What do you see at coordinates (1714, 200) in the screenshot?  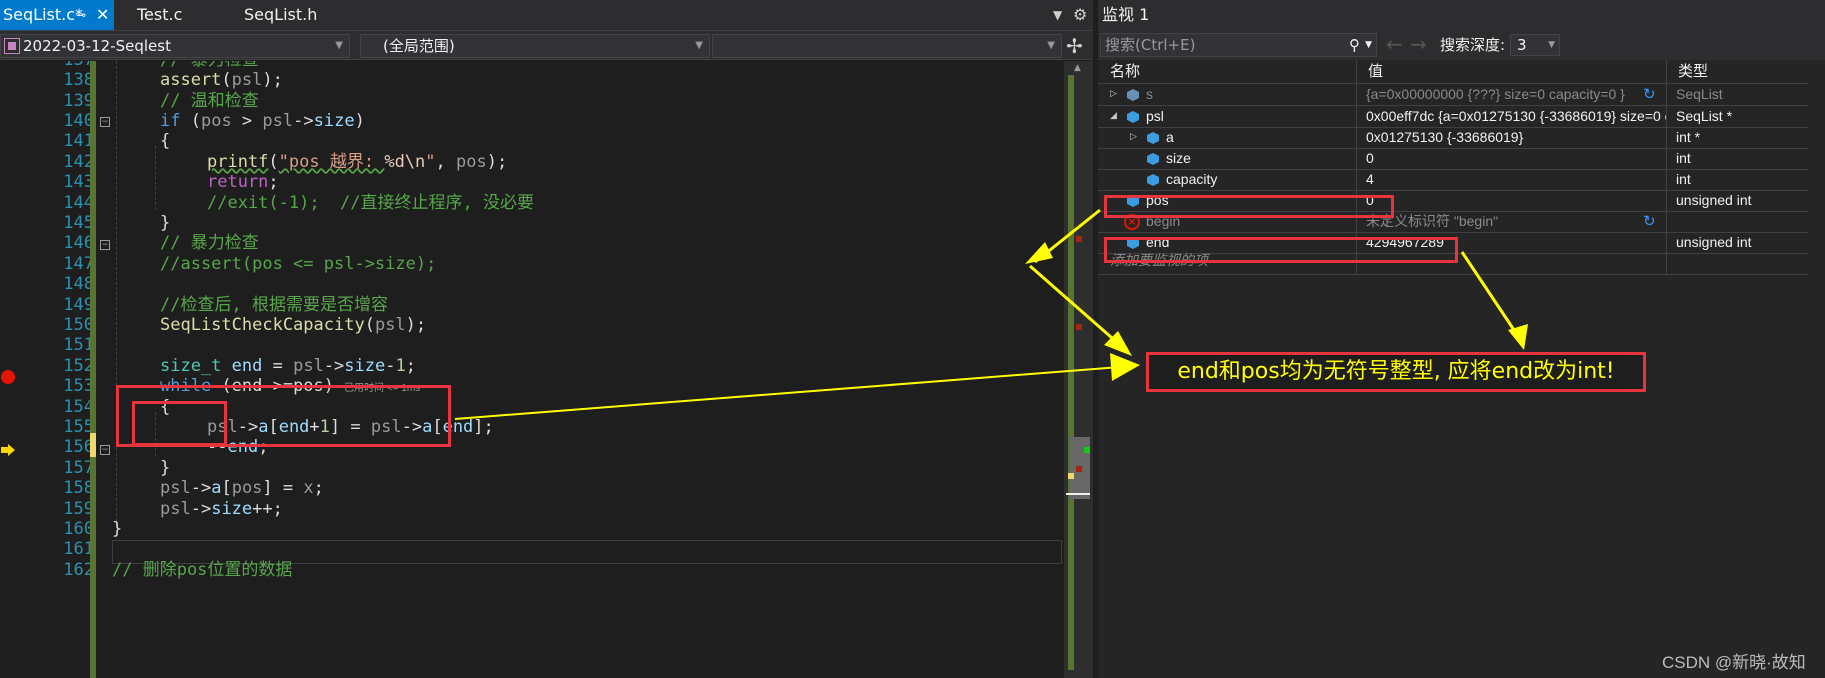 I see `watch-row-type: unsigned int` at bounding box center [1714, 200].